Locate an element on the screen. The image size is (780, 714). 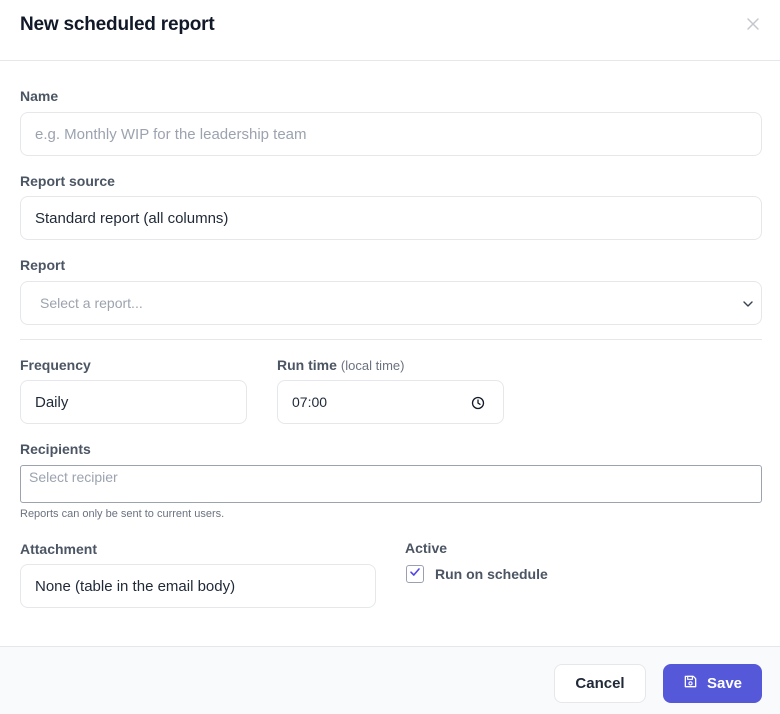
run-on-schedule-checkbox is located at coordinates (415, 574).